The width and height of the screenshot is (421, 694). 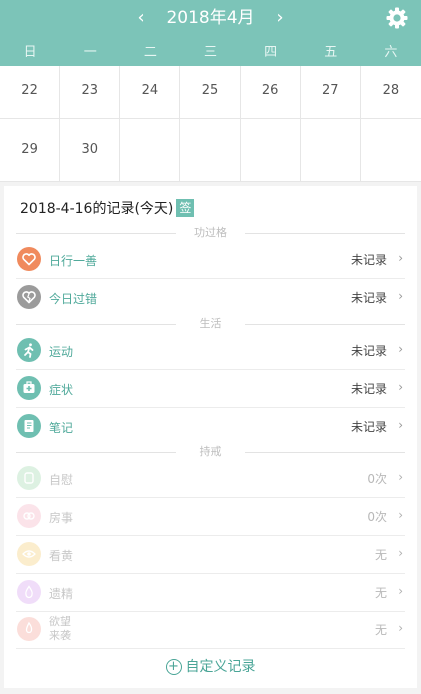 I want to click on record-label: 看黄, so click(x=61, y=556).